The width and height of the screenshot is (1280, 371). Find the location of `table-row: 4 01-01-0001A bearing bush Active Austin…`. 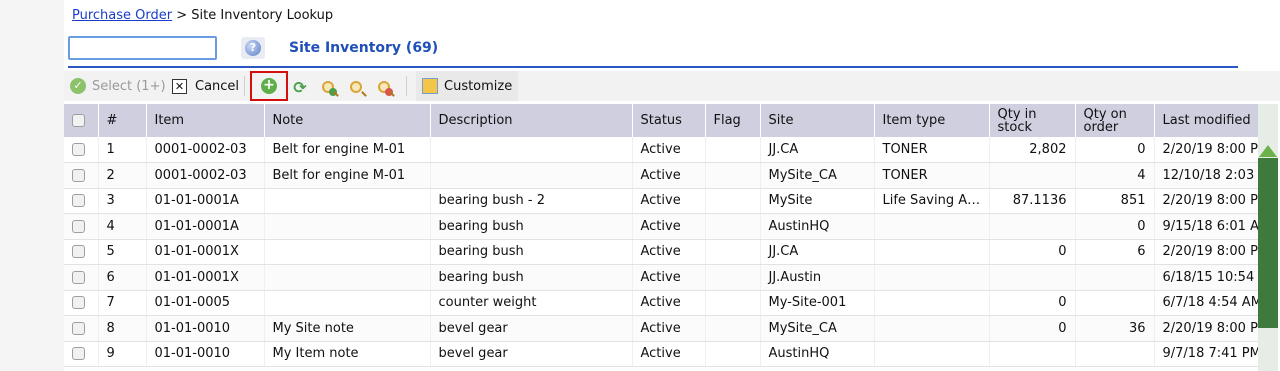

table-row: 4 01-01-0001A bearing bush Active Austin… is located at coordinates (670, 226).